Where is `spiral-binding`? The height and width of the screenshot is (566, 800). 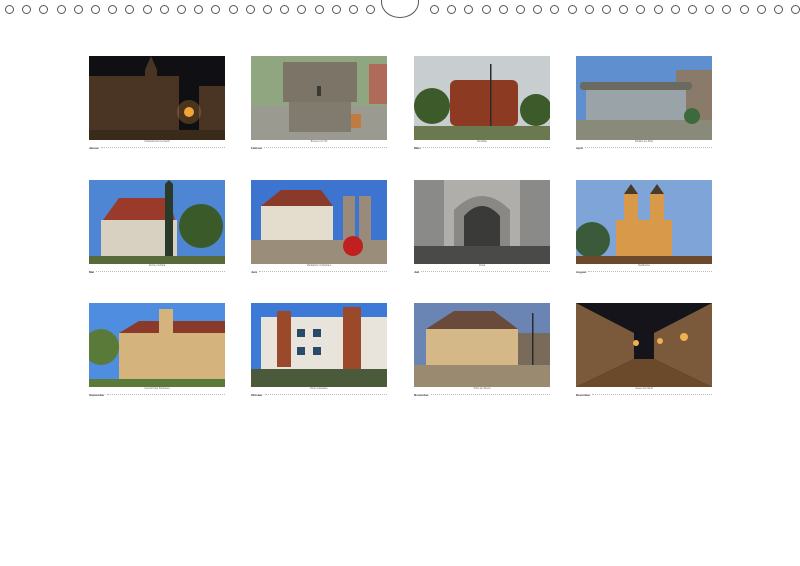
spiral-binding is located at coordinates (400, 11).